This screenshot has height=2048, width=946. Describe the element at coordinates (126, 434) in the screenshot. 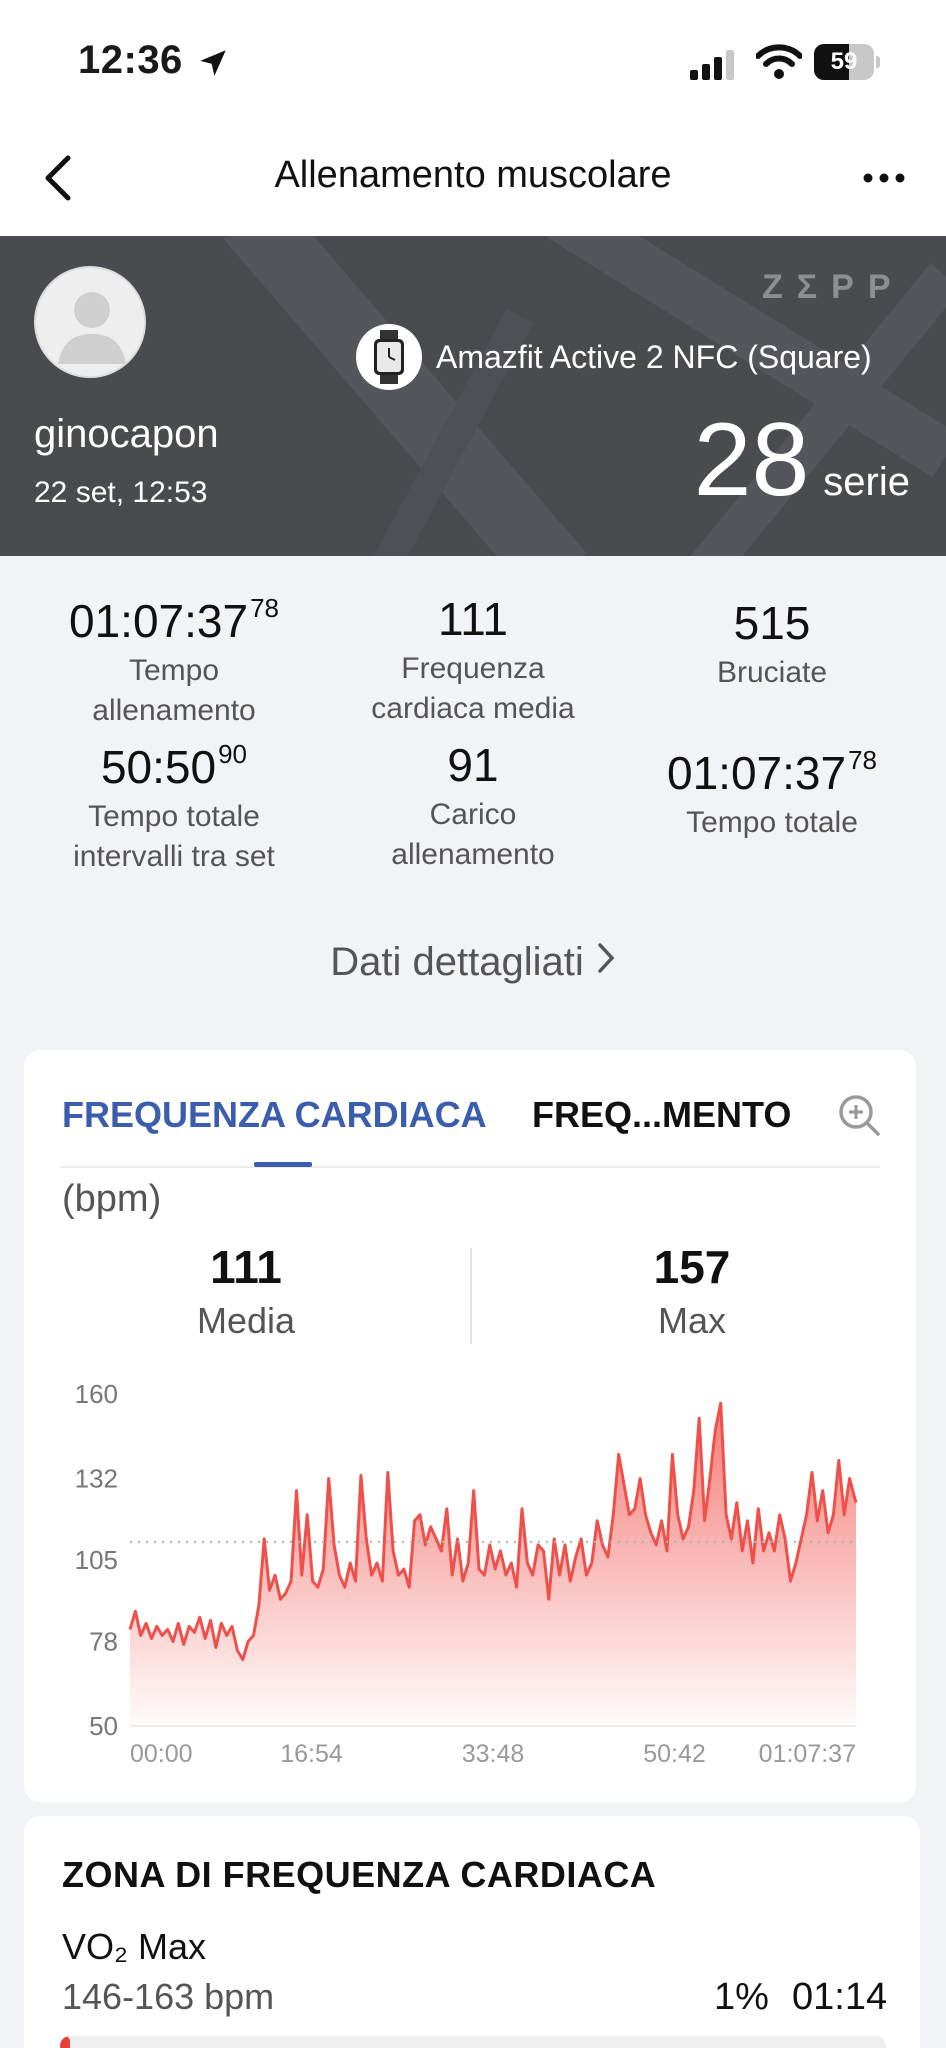

I see `username: ginocapon` at that location.